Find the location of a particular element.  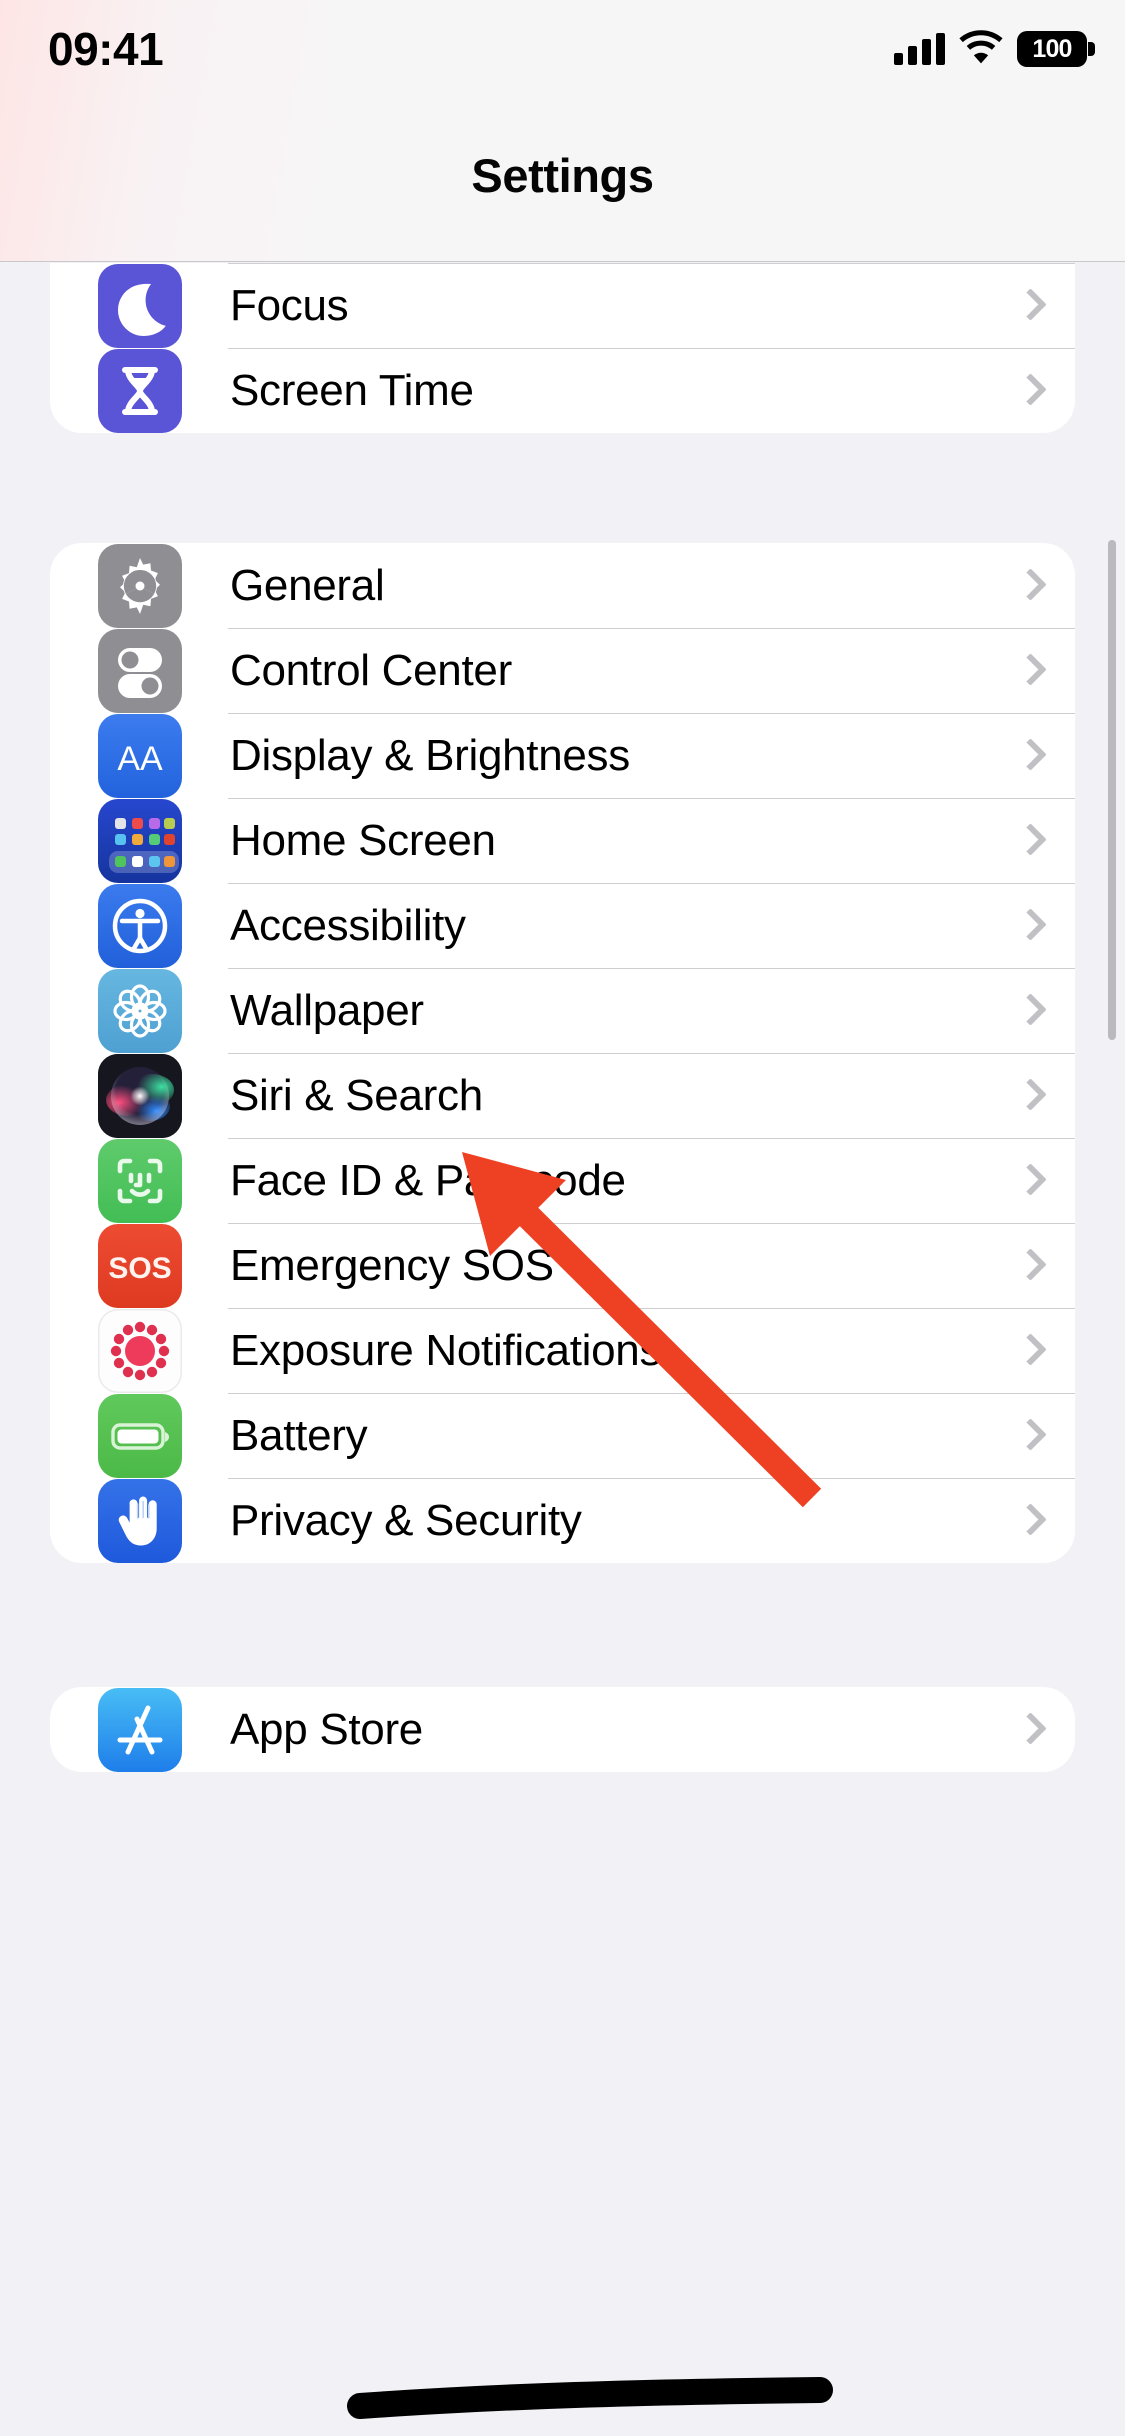

sos-icon: SOS is located at coordinates (140, 1265).